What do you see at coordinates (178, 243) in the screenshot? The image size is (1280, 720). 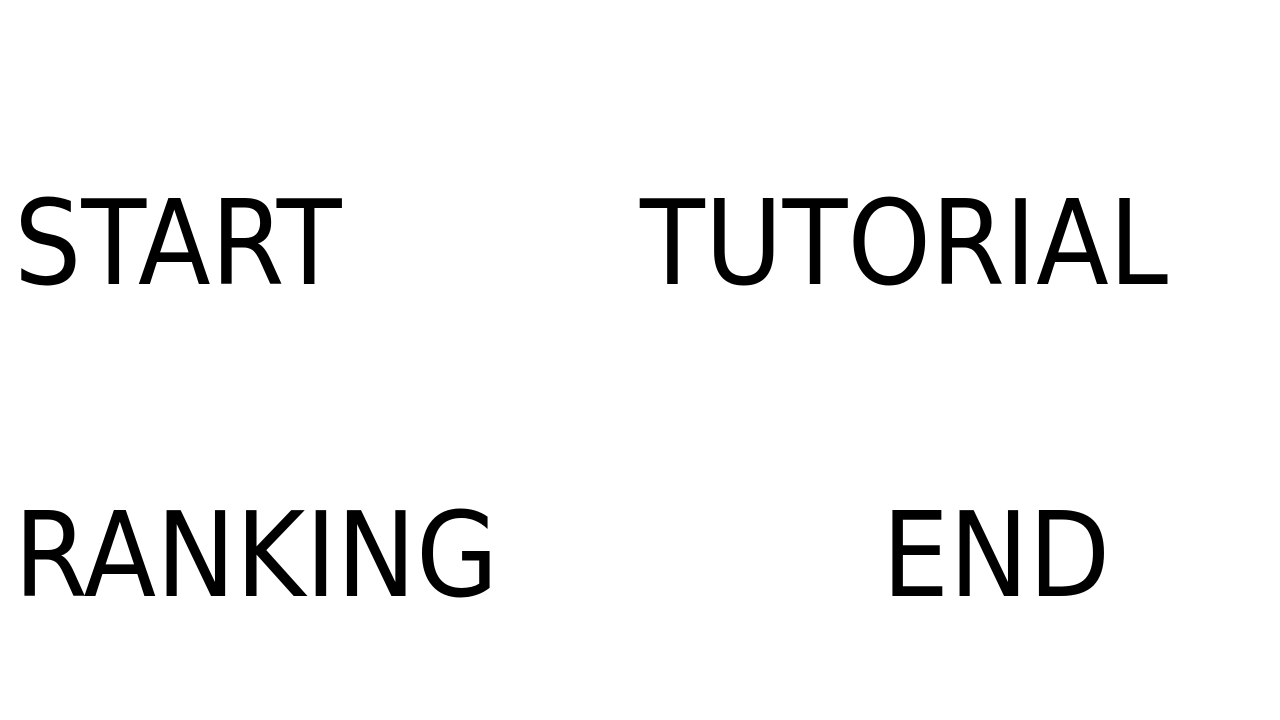 I see `start-button: START` at bounding box center [178, 243].